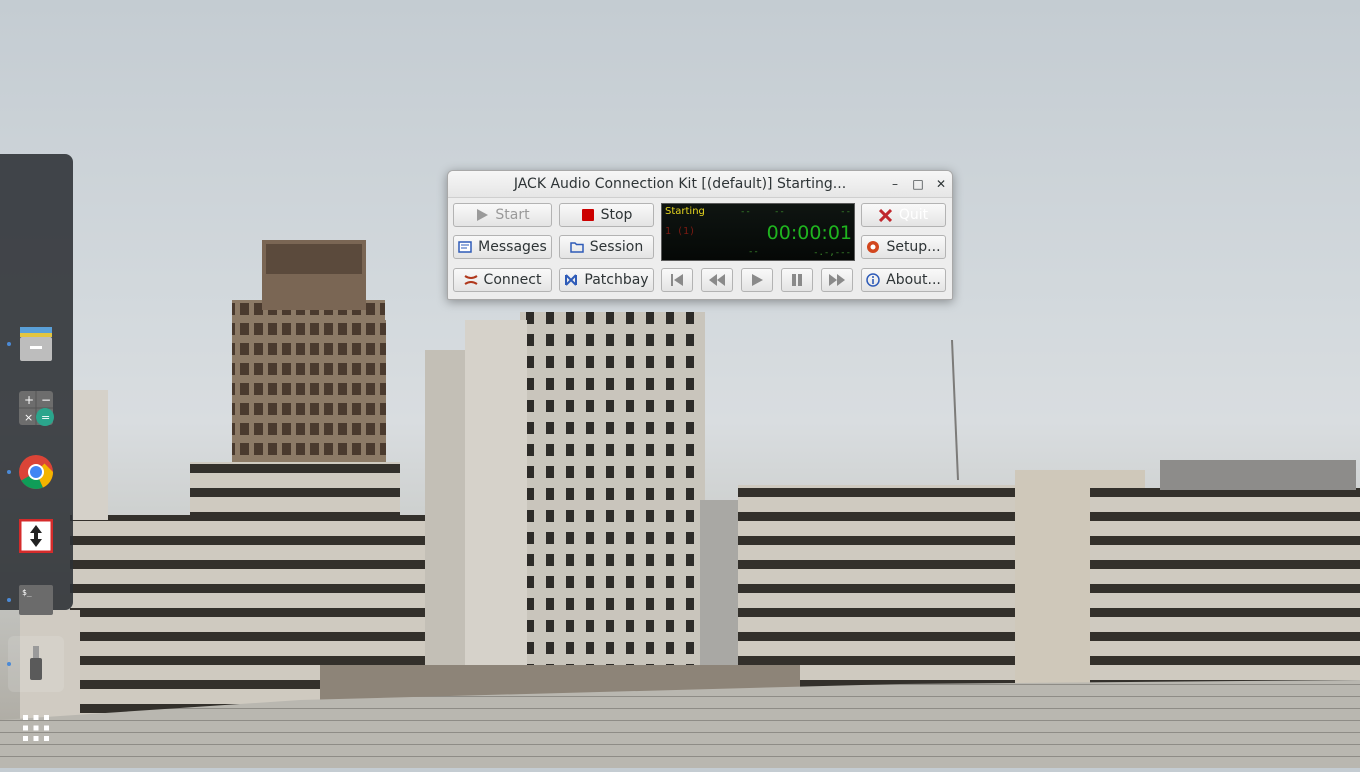 This screenshot has width=1360, height=772. Describe the element at coordinates (913, 215) in the screenshot. I see `quit-button-label: Quit` at that location.